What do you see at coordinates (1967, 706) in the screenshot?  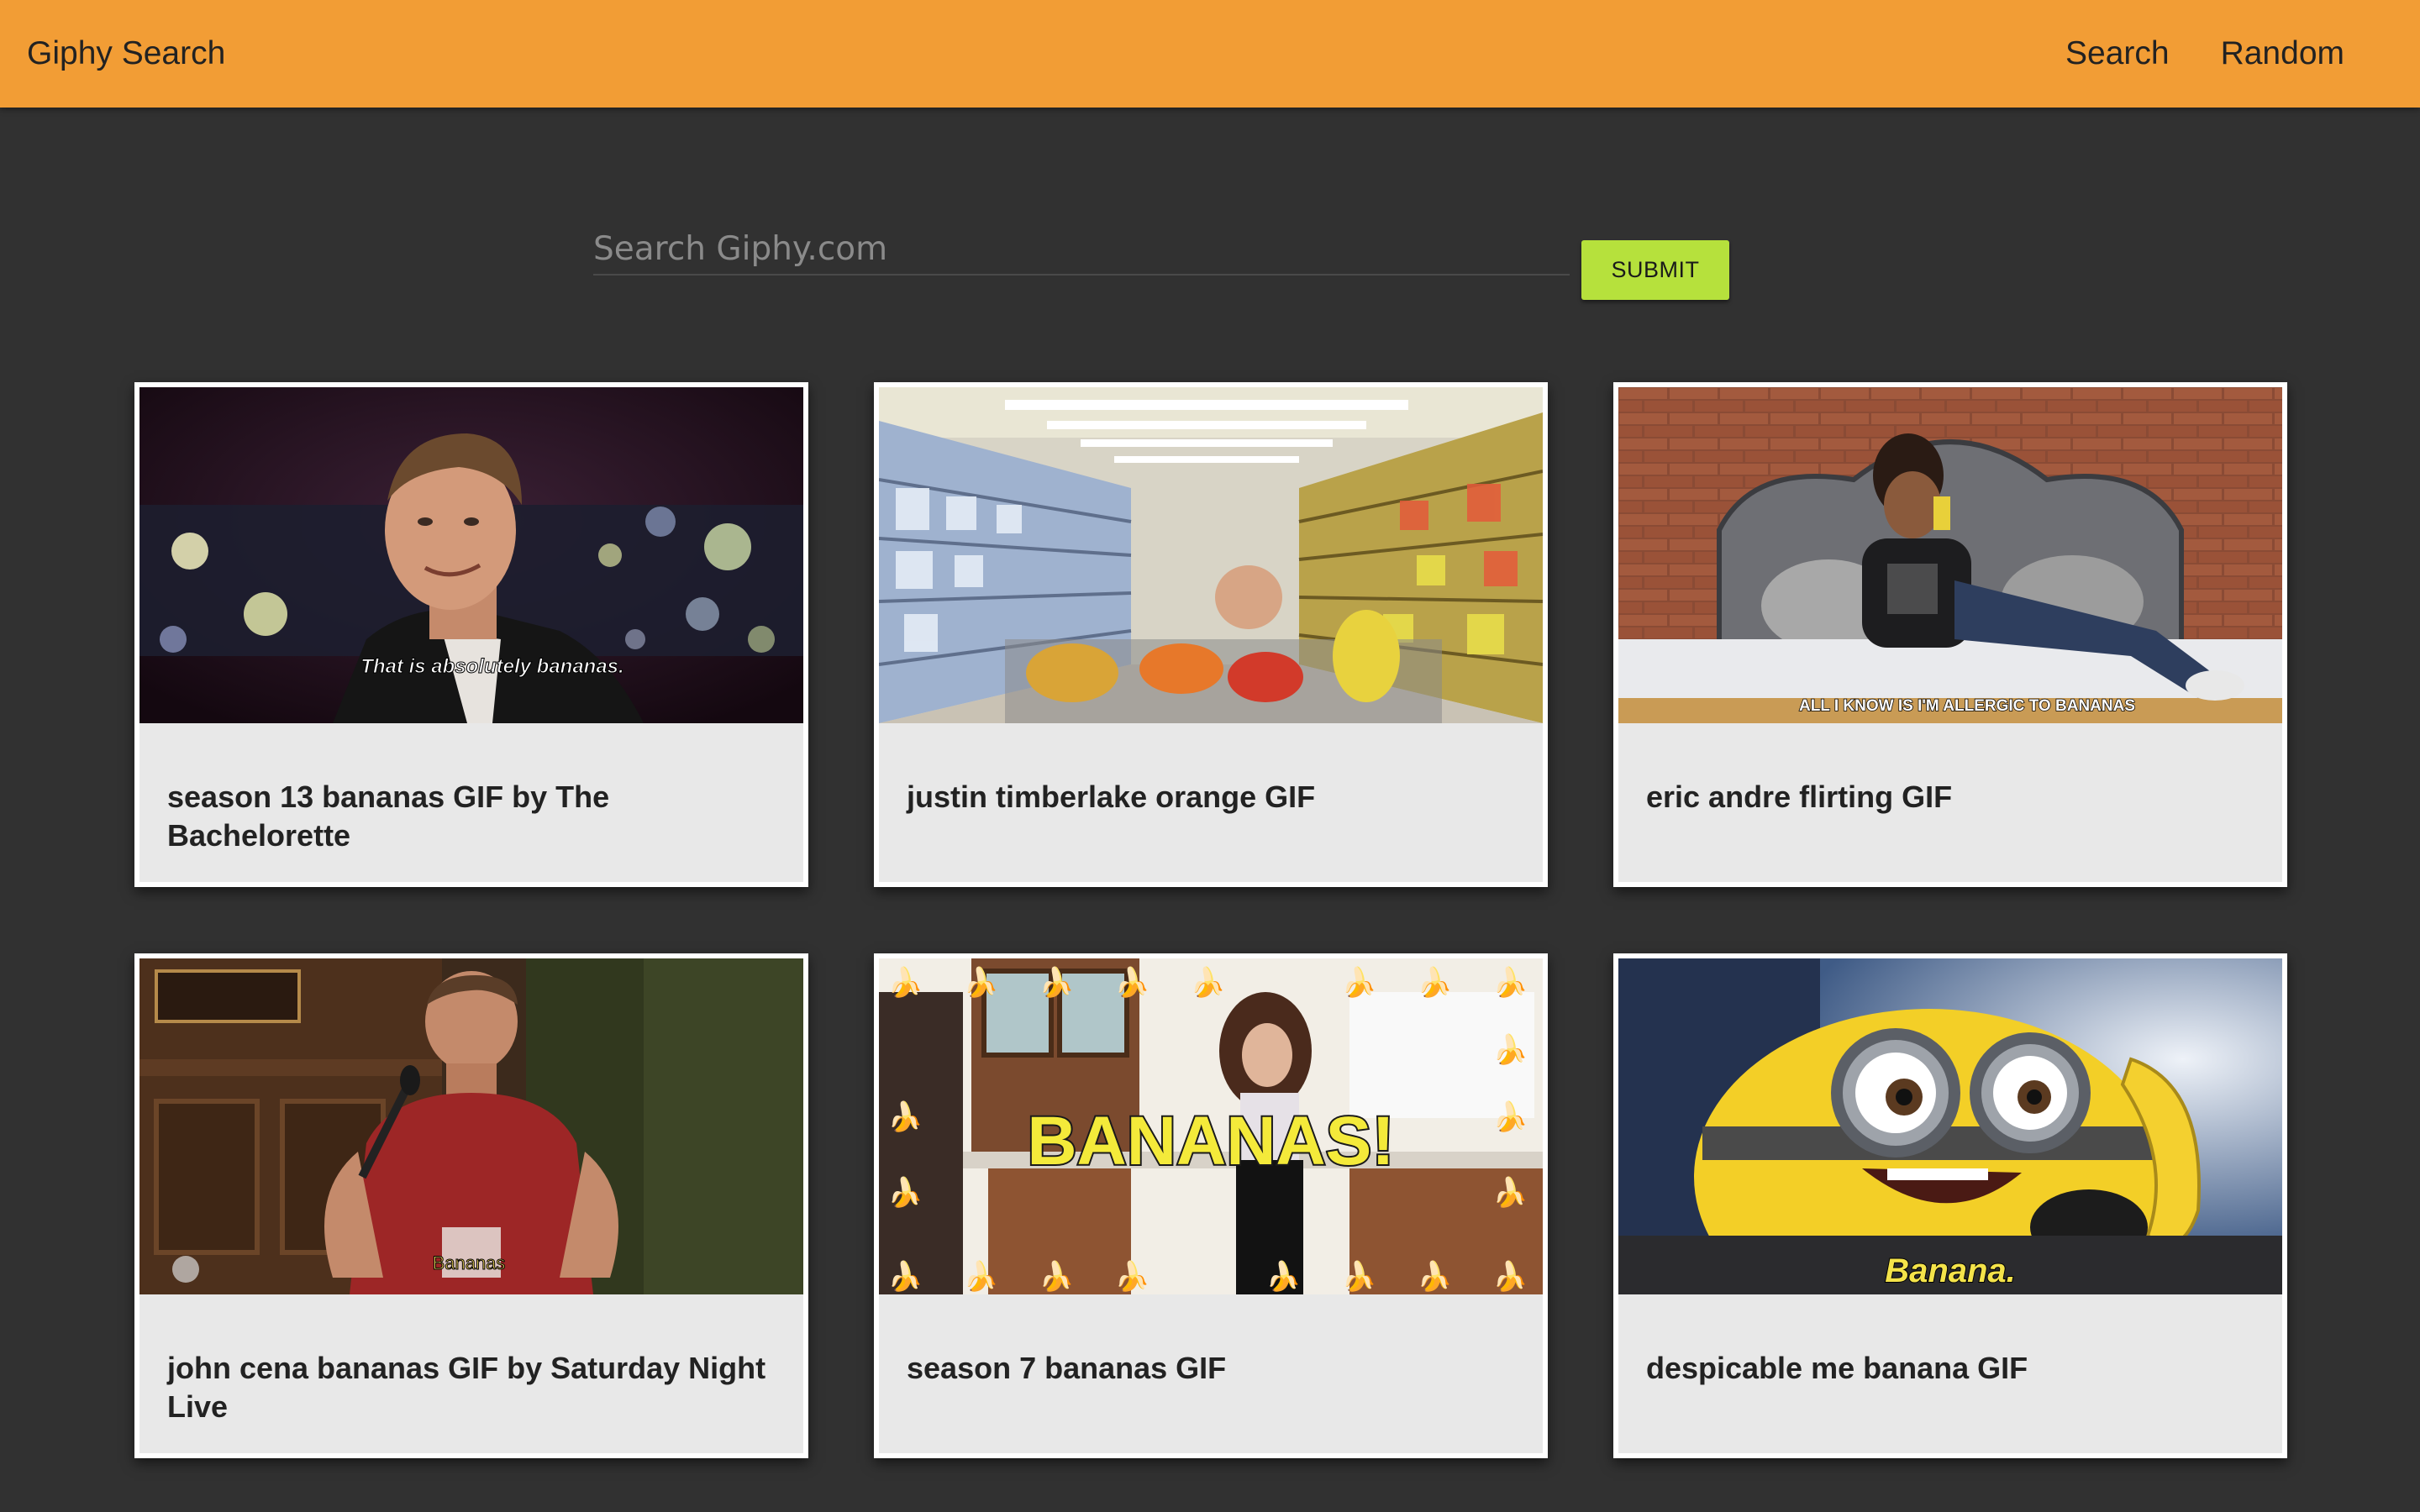 I see `gif-caption: ALL I KNOW IS I'M ALLERGIC TO BANANAS` at bounding box center [1967, 706].